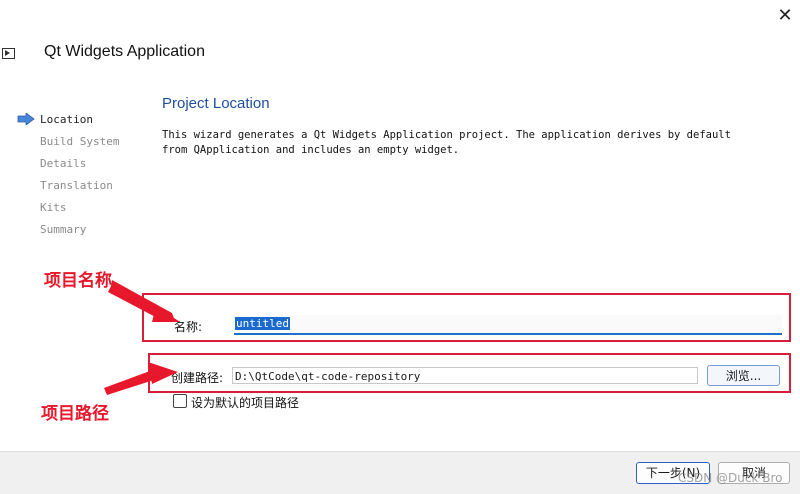 The width and height of the screenshot is (800, 494). I want to click on watermark: CSDN @Duck Bro, so click(730, 478).